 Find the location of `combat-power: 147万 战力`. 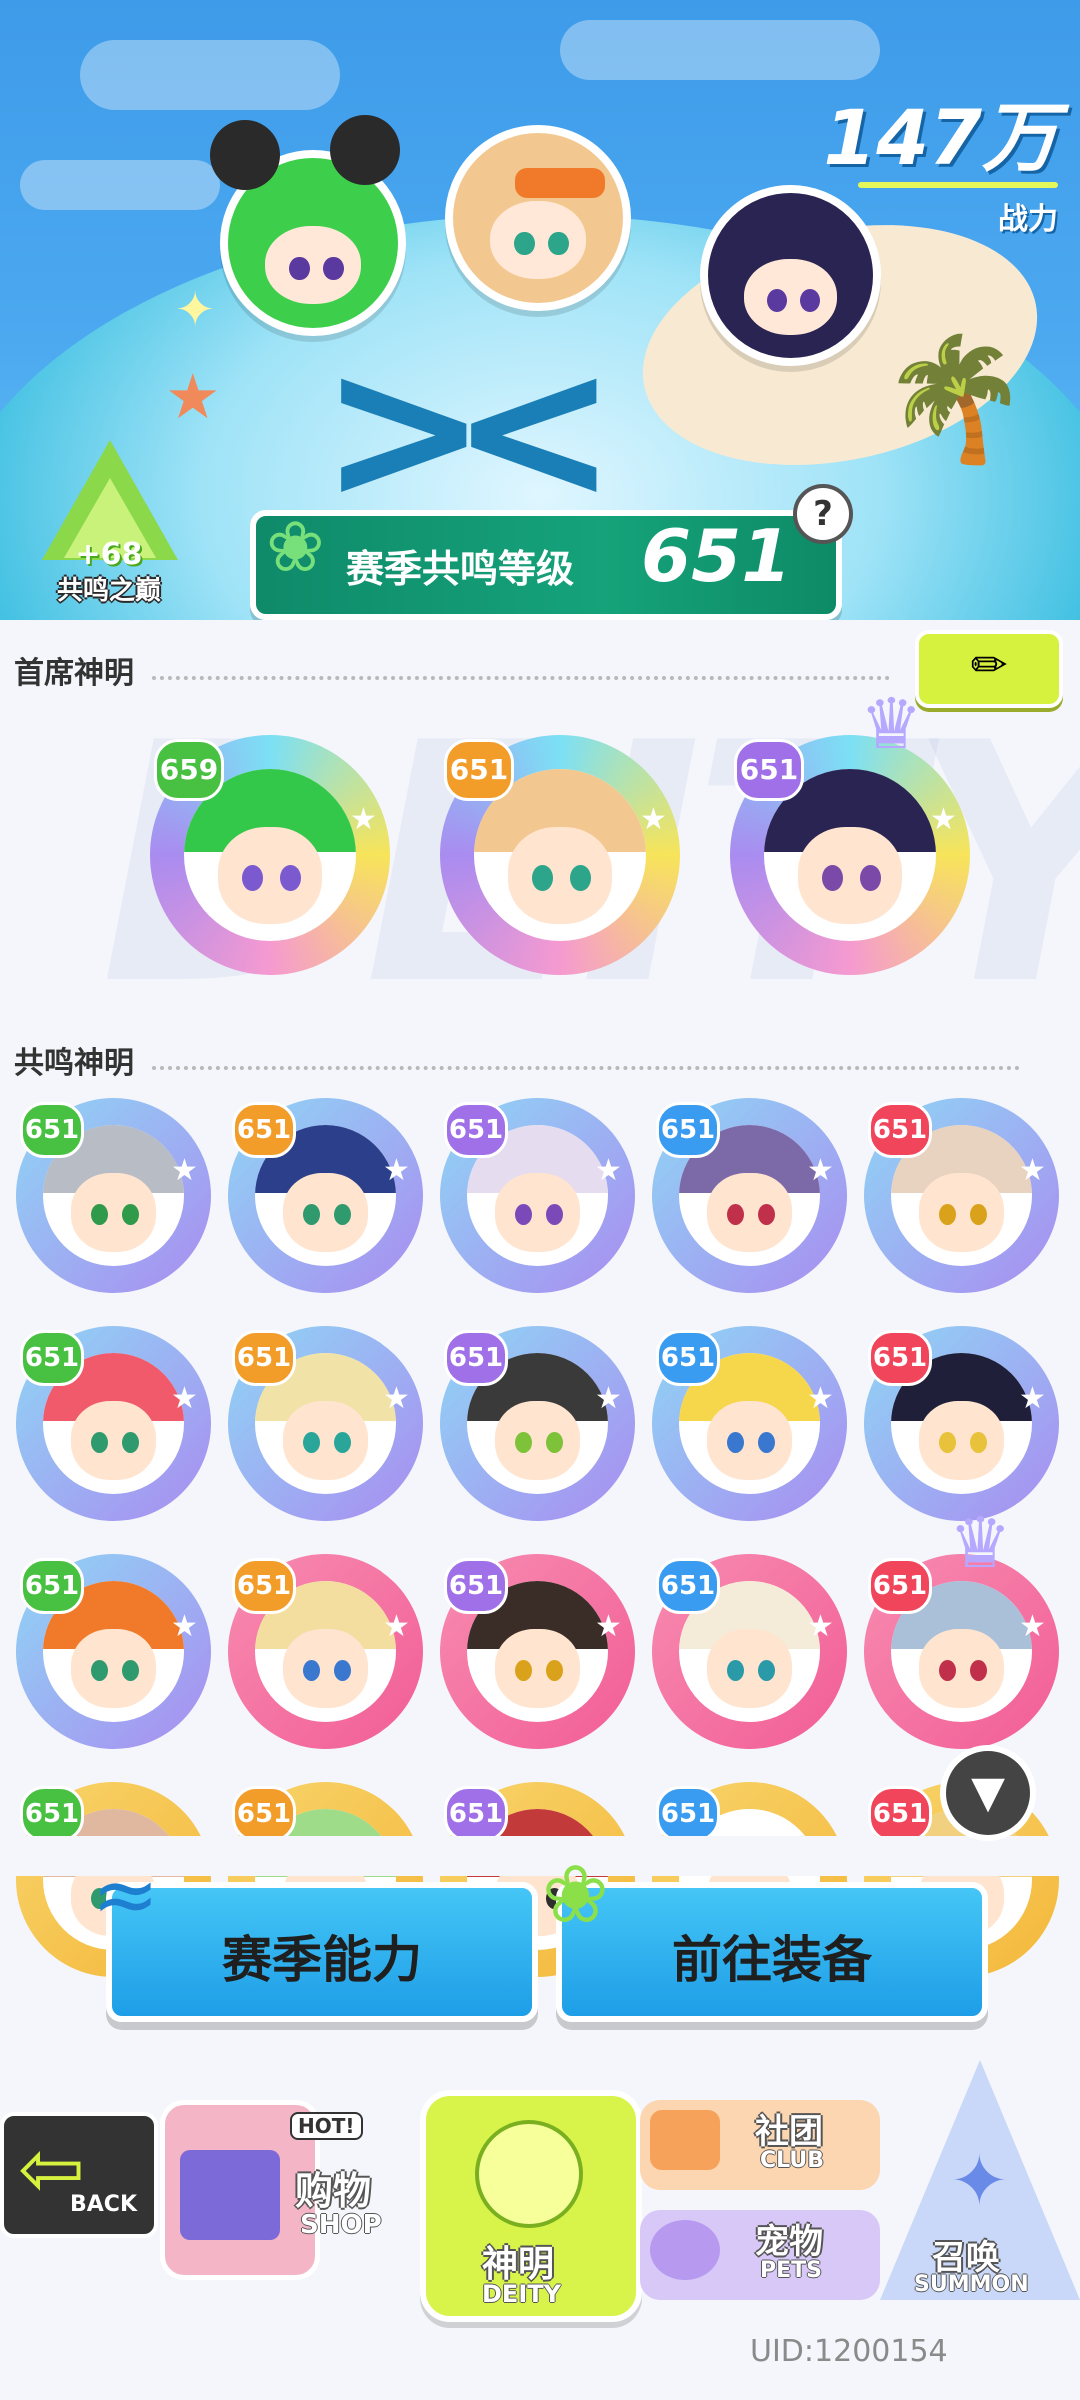

combat-power: 147万 战力 is located at coordinates (940, 169).